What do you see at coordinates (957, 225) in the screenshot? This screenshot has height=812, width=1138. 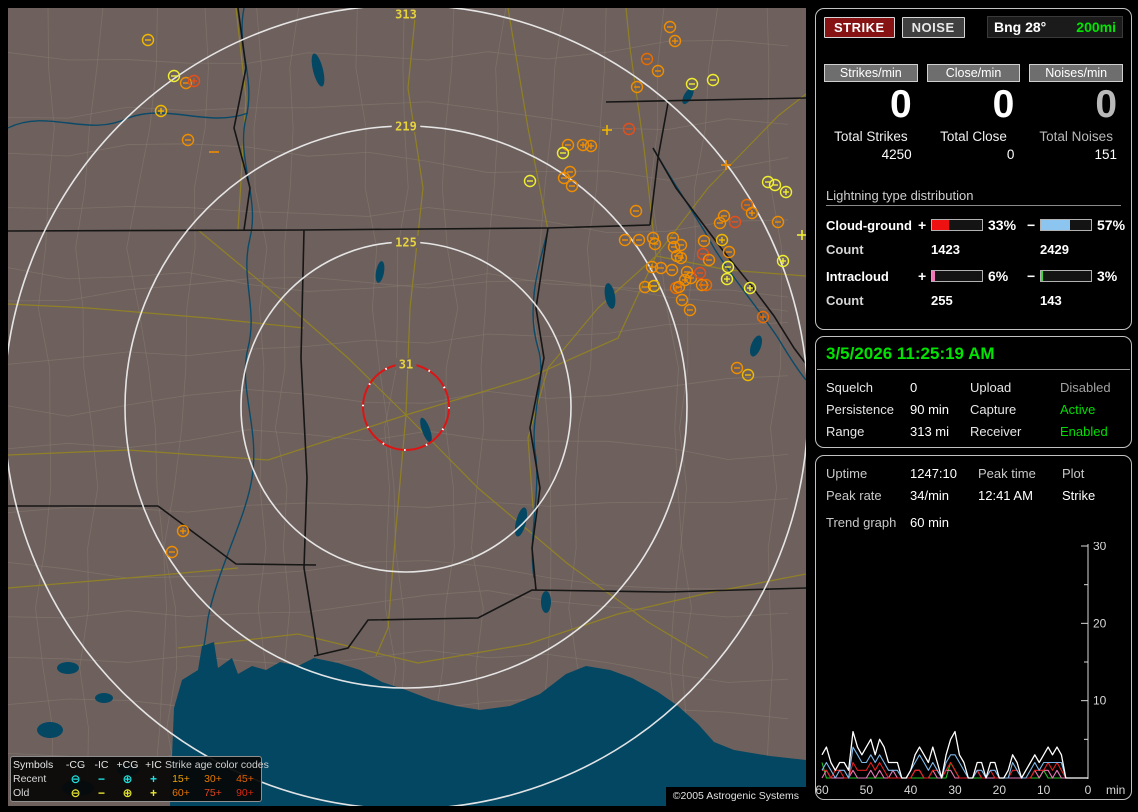 I see `cg-pos-bar` at bounding box center [957, 225].